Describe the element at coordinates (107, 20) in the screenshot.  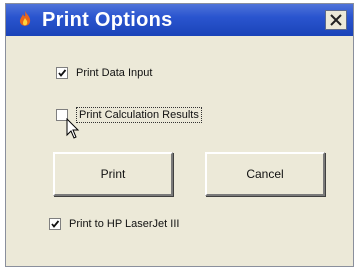
I see `window-title: Print Options` at that location.